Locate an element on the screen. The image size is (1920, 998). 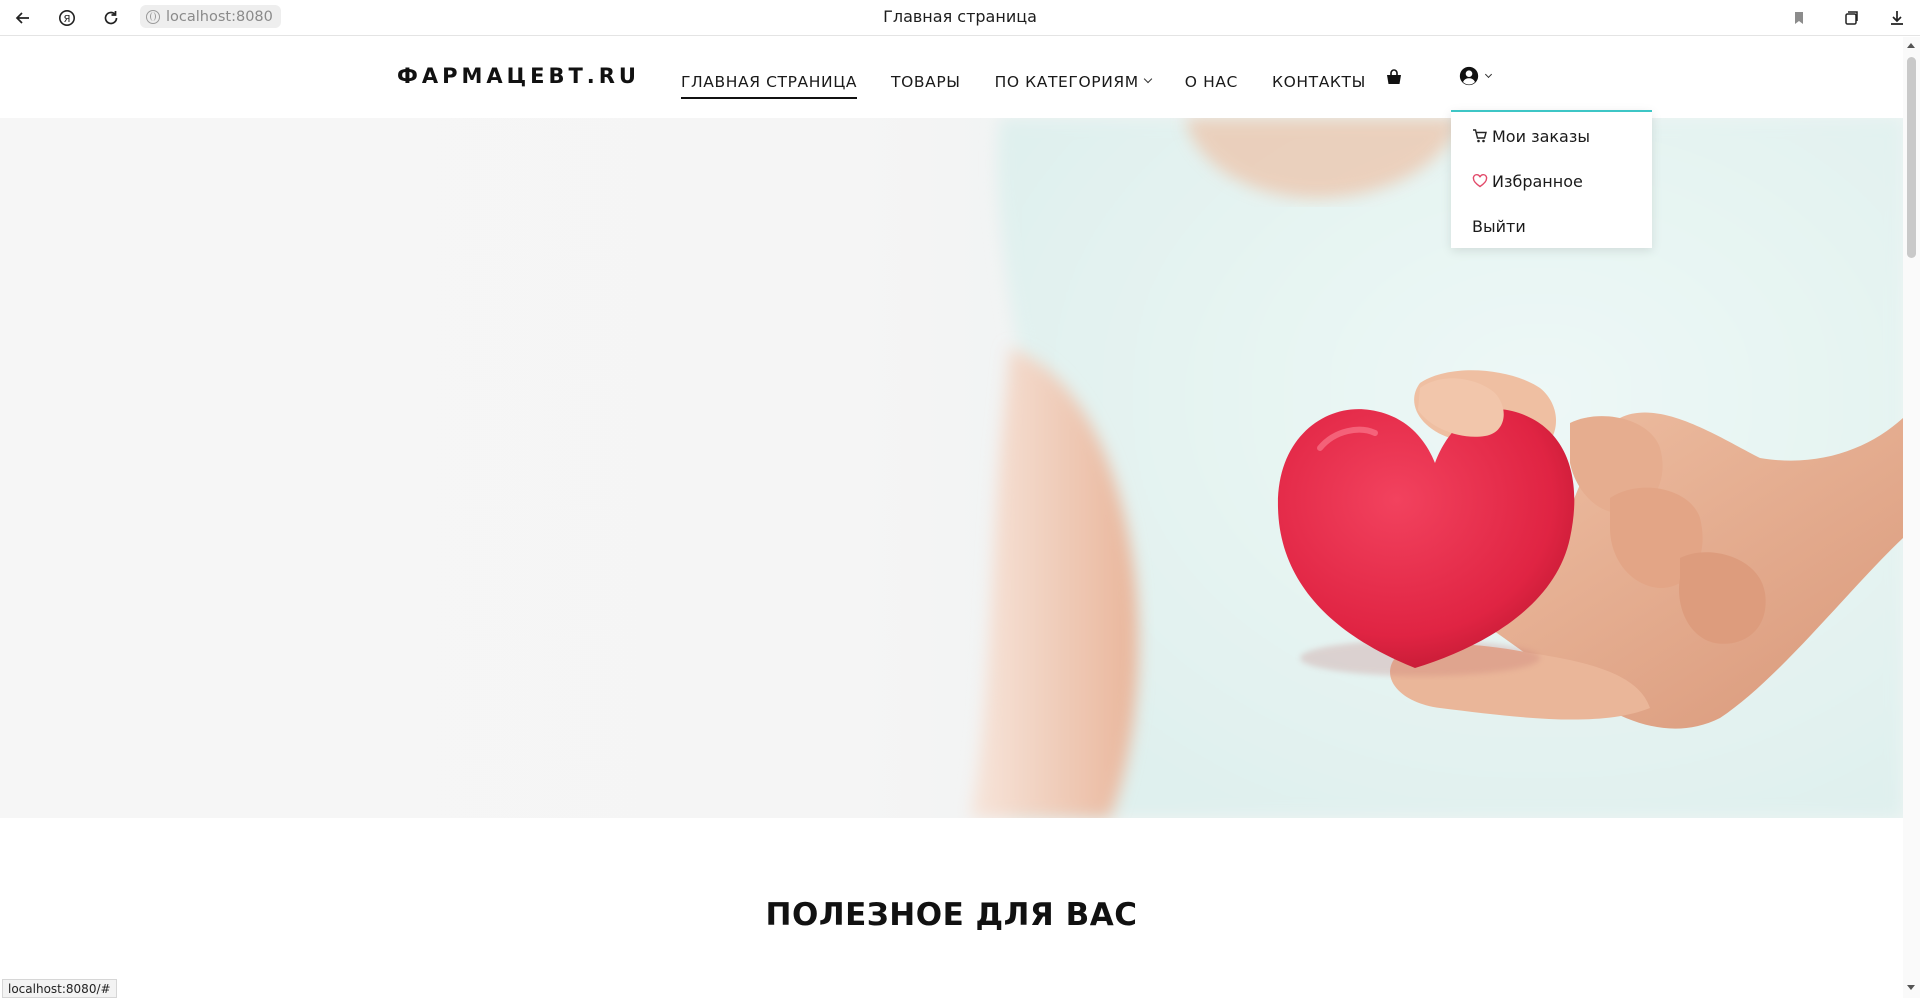
nav-item-label: ПО КАТЕГОРИЯМ is located at coordinates (1066, 82).